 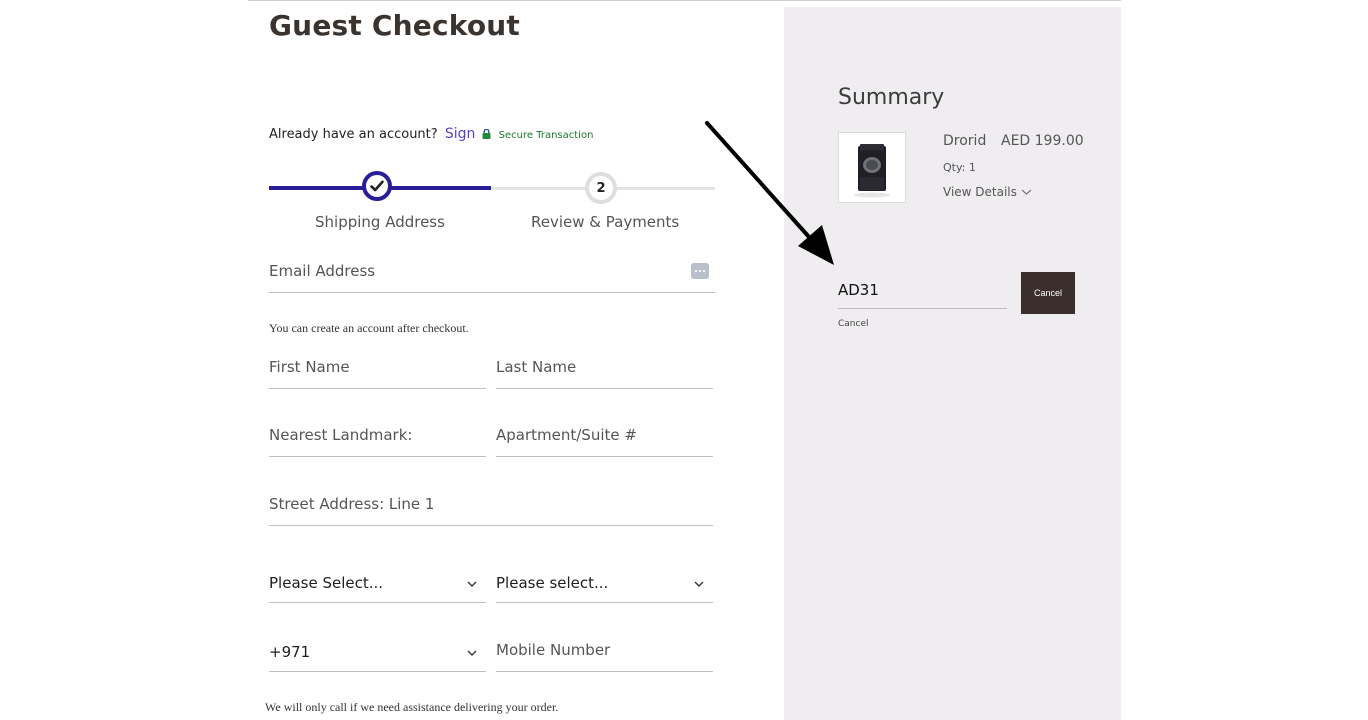 What do you see at coordinates (1042, 141) in the screenshot?
I see `item-price: AED 199.00` at bounding box center [1042, 141].